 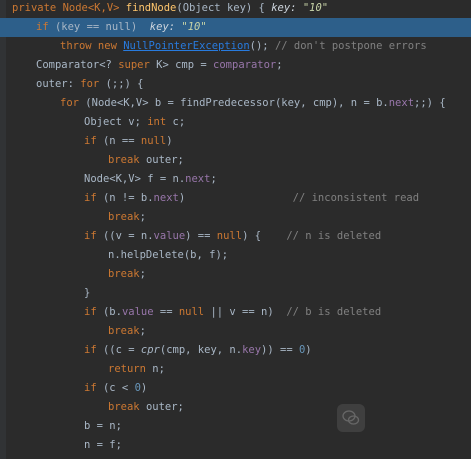 What do you see at coordinates (185, 65) in the screenshot?
I see `code-token: K> cmp =` at bounding box center [185, 65].